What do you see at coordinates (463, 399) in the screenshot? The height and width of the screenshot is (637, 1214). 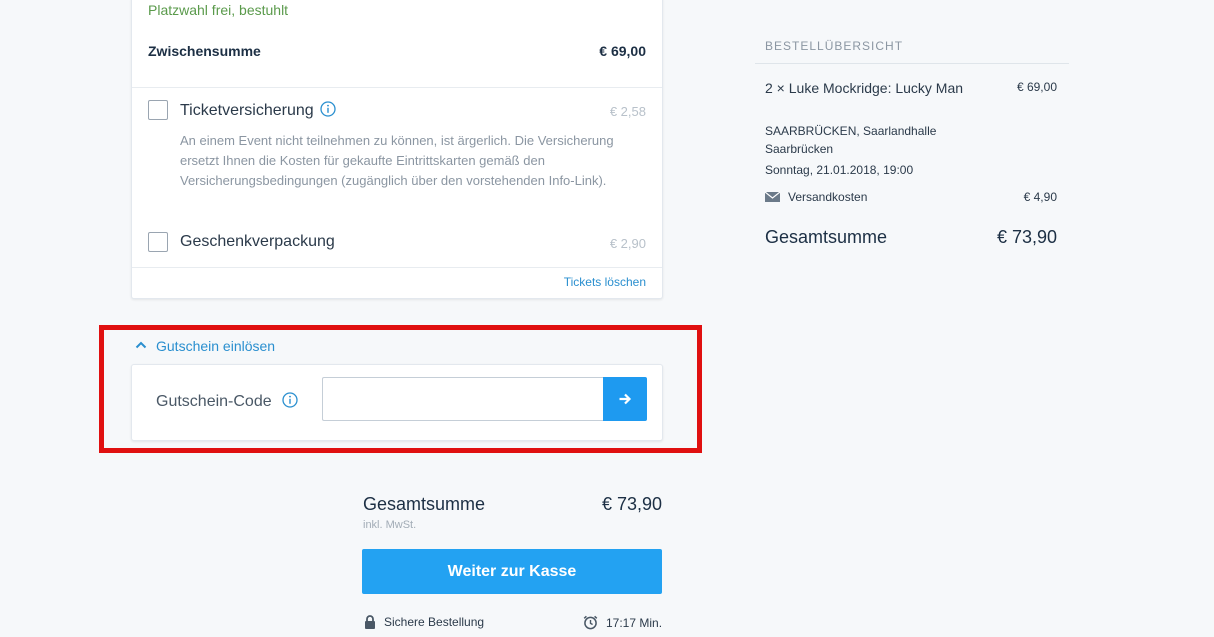 I see `voucher-code-input` at bounding box center [463, 399].